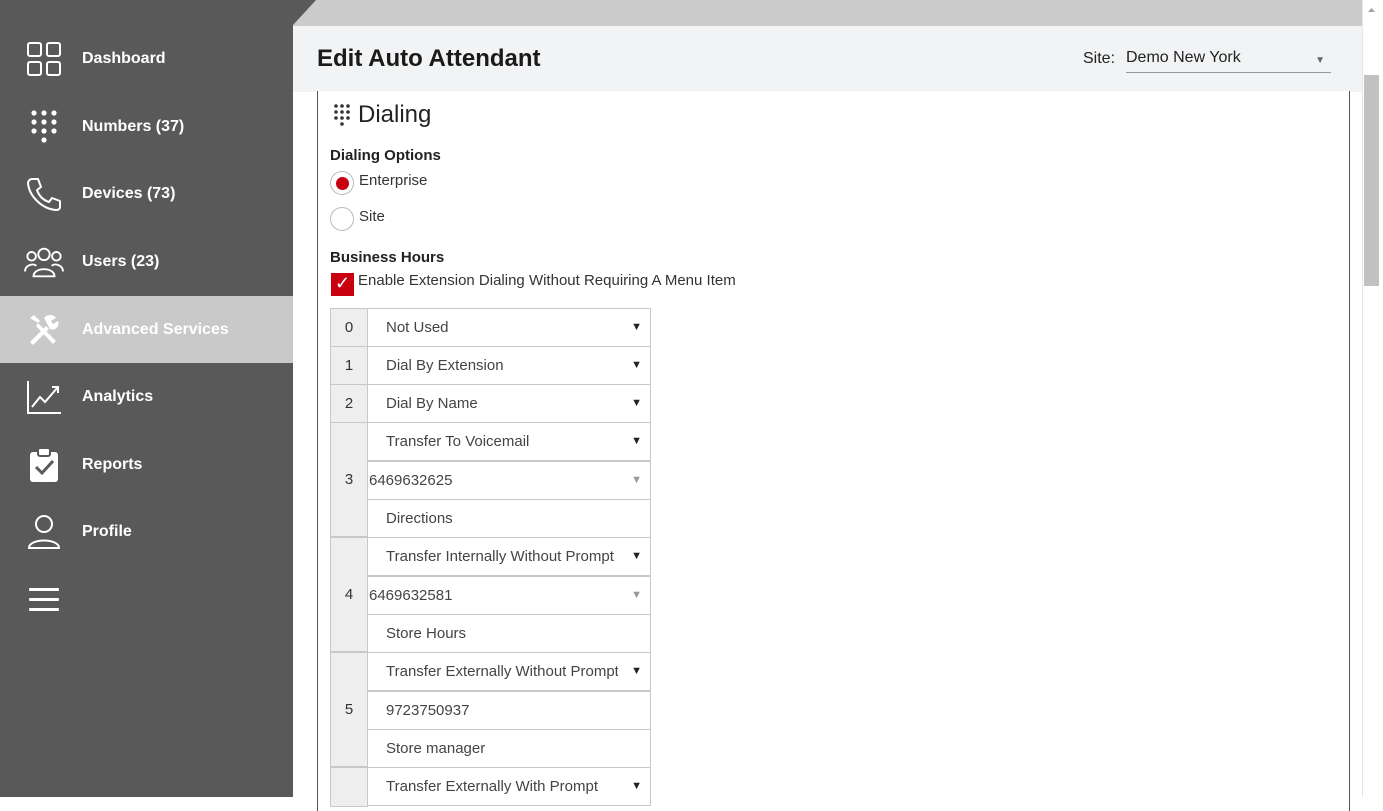 This screenshot has width=1383, height=811. What do you see at coordinates (432, 403) in the screenshot?
I see `action-select-value: Dial By Name` at bounding box center [432, 403].